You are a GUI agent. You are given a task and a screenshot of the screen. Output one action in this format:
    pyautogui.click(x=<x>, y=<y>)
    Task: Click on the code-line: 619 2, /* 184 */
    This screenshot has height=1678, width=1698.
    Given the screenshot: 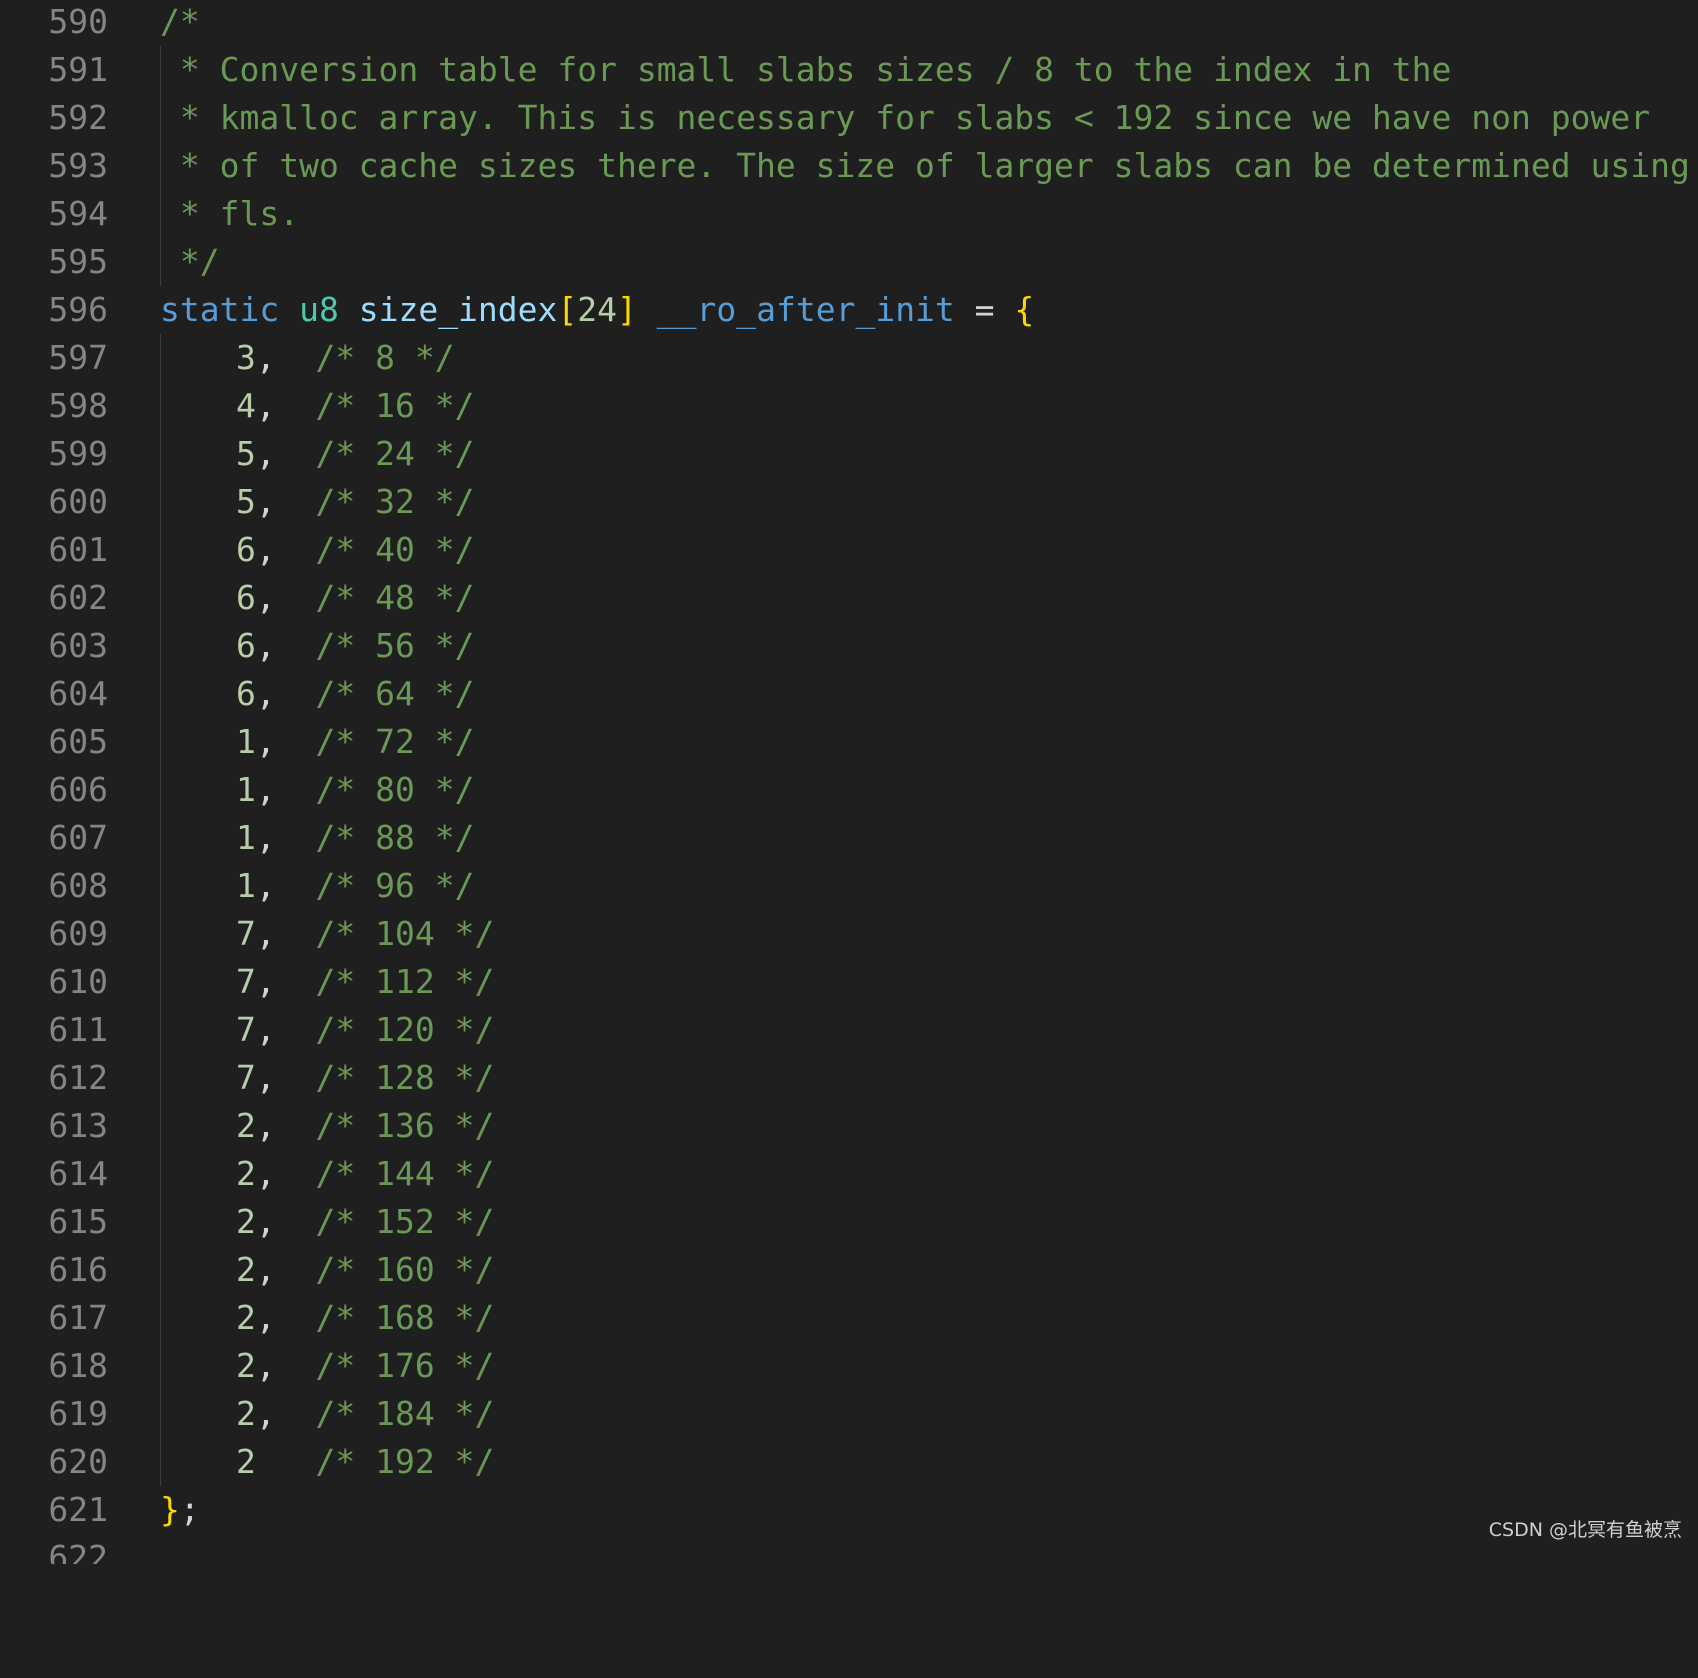 What is the action you would take?
    pyautogui.click(x=849, y=1414)
    